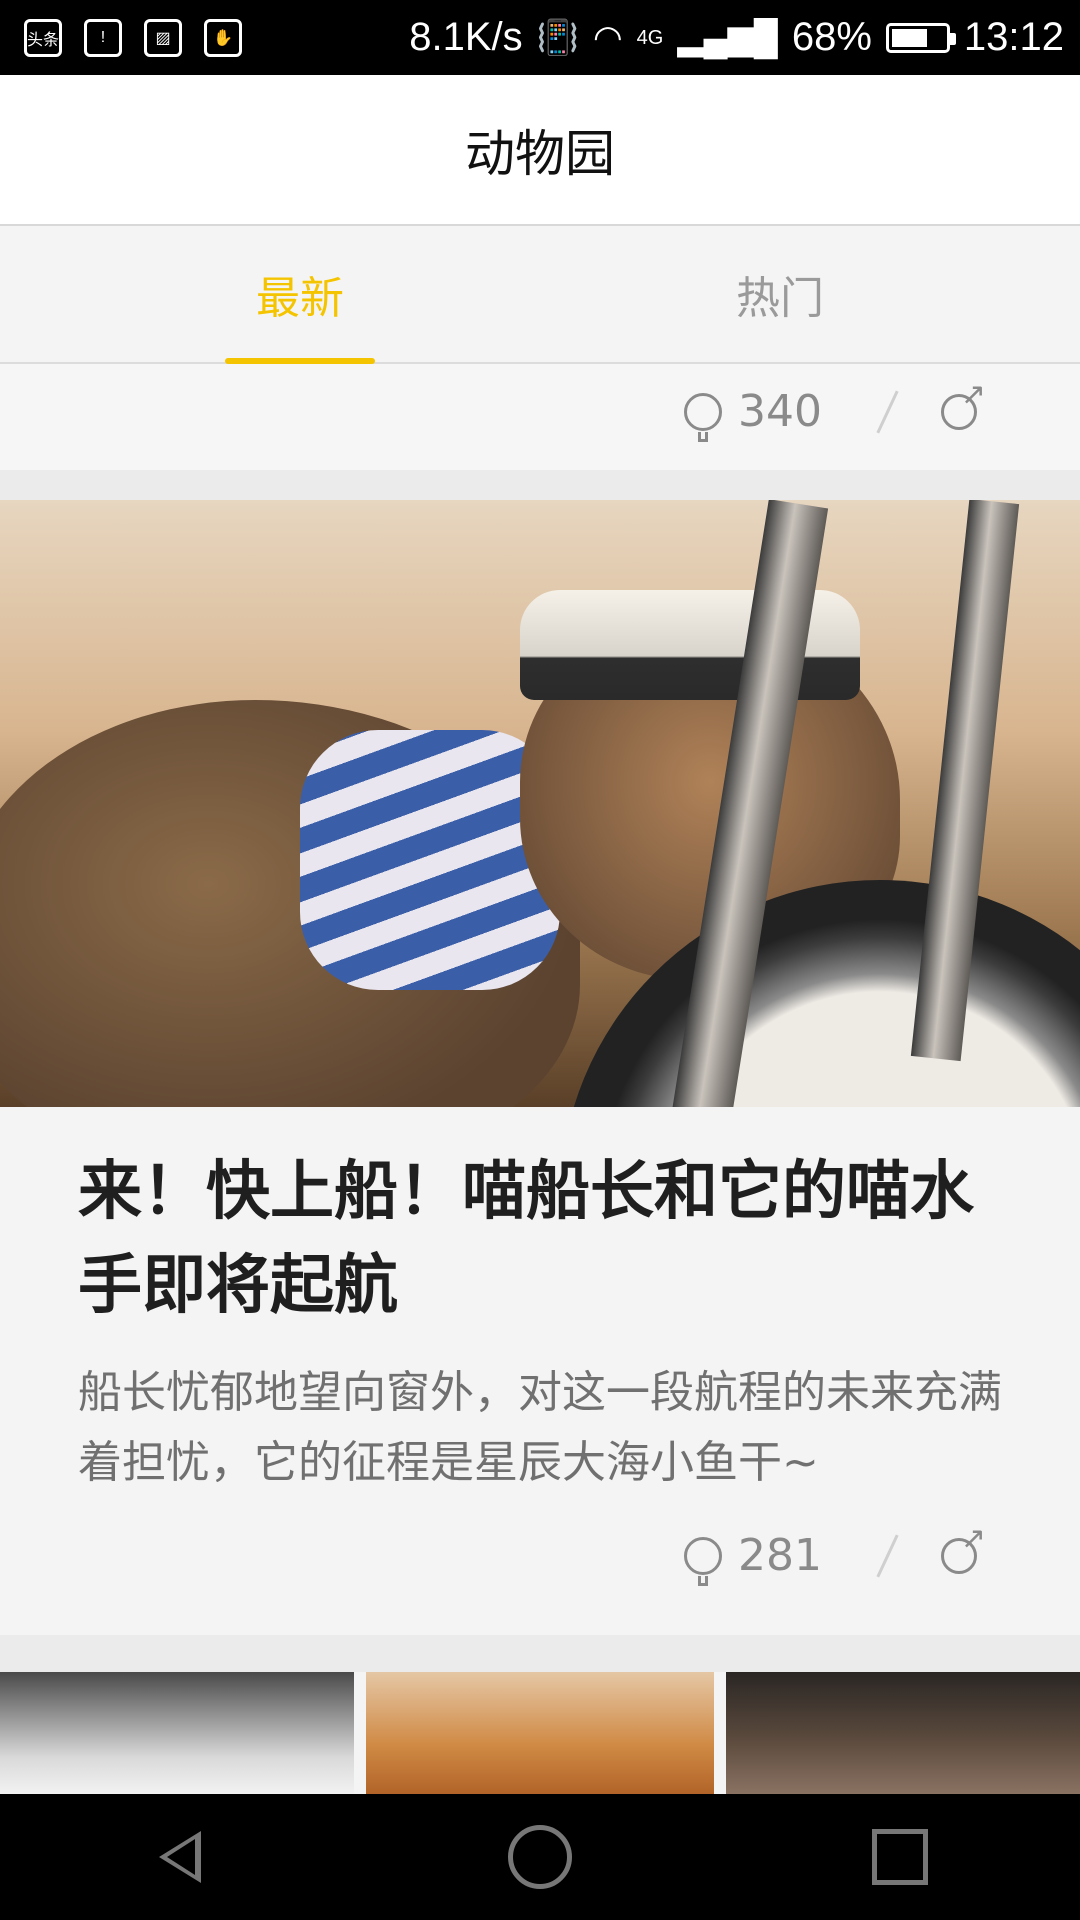 This screenshot has height=1920, width=1080. What do you see at coordinates (835, 1553) in the screenshot?
I see `card-actions: 281` at bounding box center [835, 1553].